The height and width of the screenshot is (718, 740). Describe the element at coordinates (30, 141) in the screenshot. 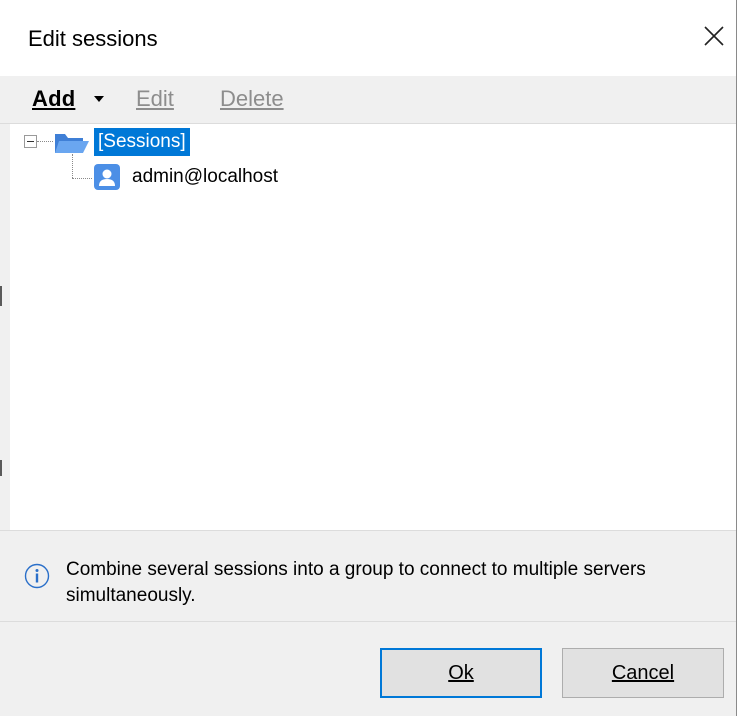

I see `collapse-toggle-icon` at that location.